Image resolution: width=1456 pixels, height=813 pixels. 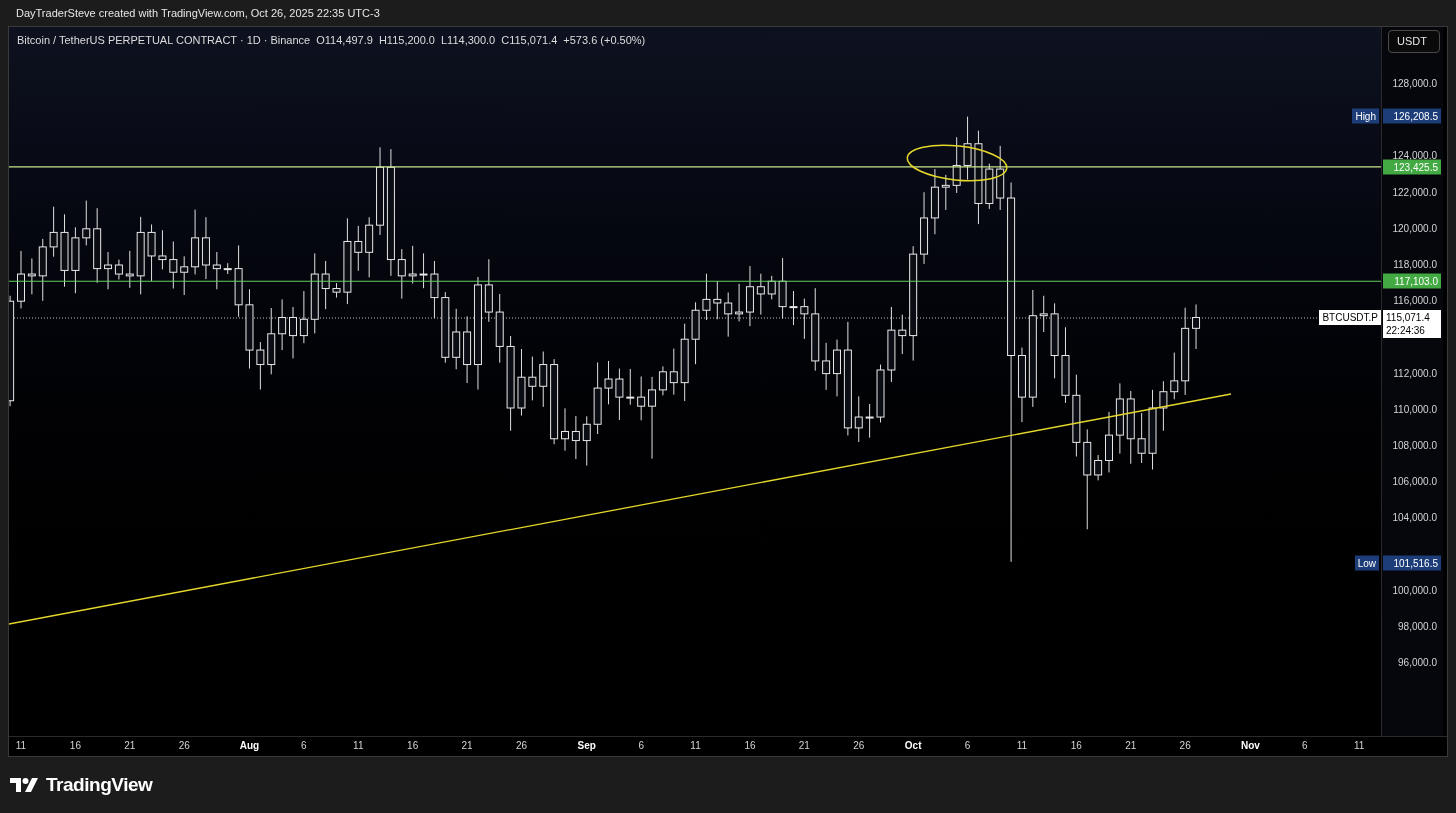 What do you see at coordinates (1417, 663) in the screenshot?
I see `price-tick: 96,000.0` at bounding box center [1417, 663].